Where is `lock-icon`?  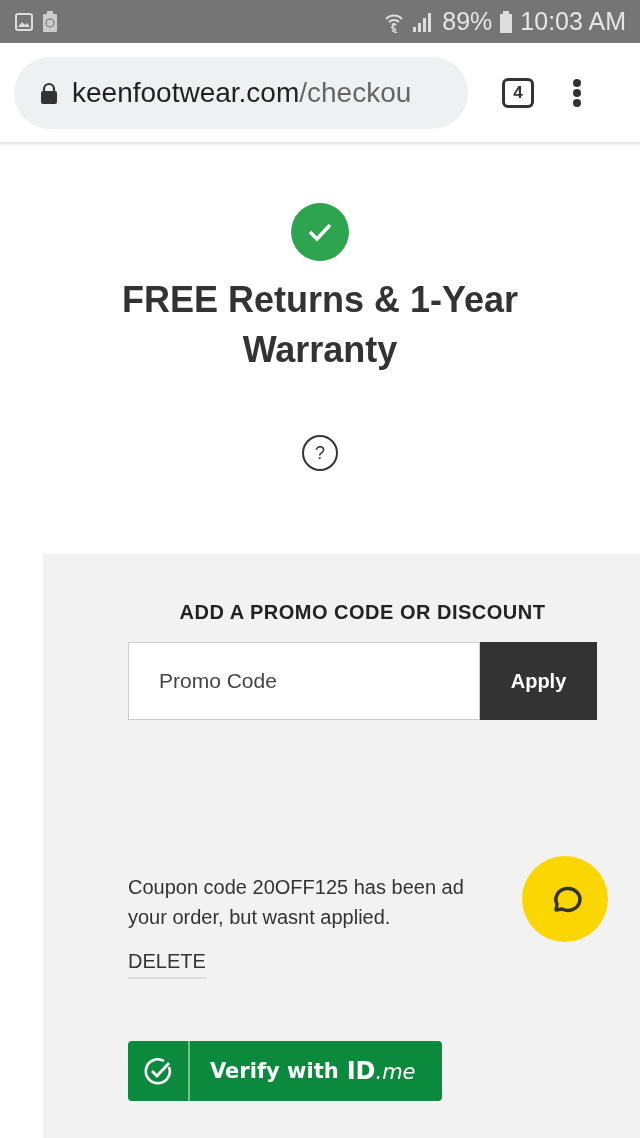 lock-icon is located at coordinates (49, 92).